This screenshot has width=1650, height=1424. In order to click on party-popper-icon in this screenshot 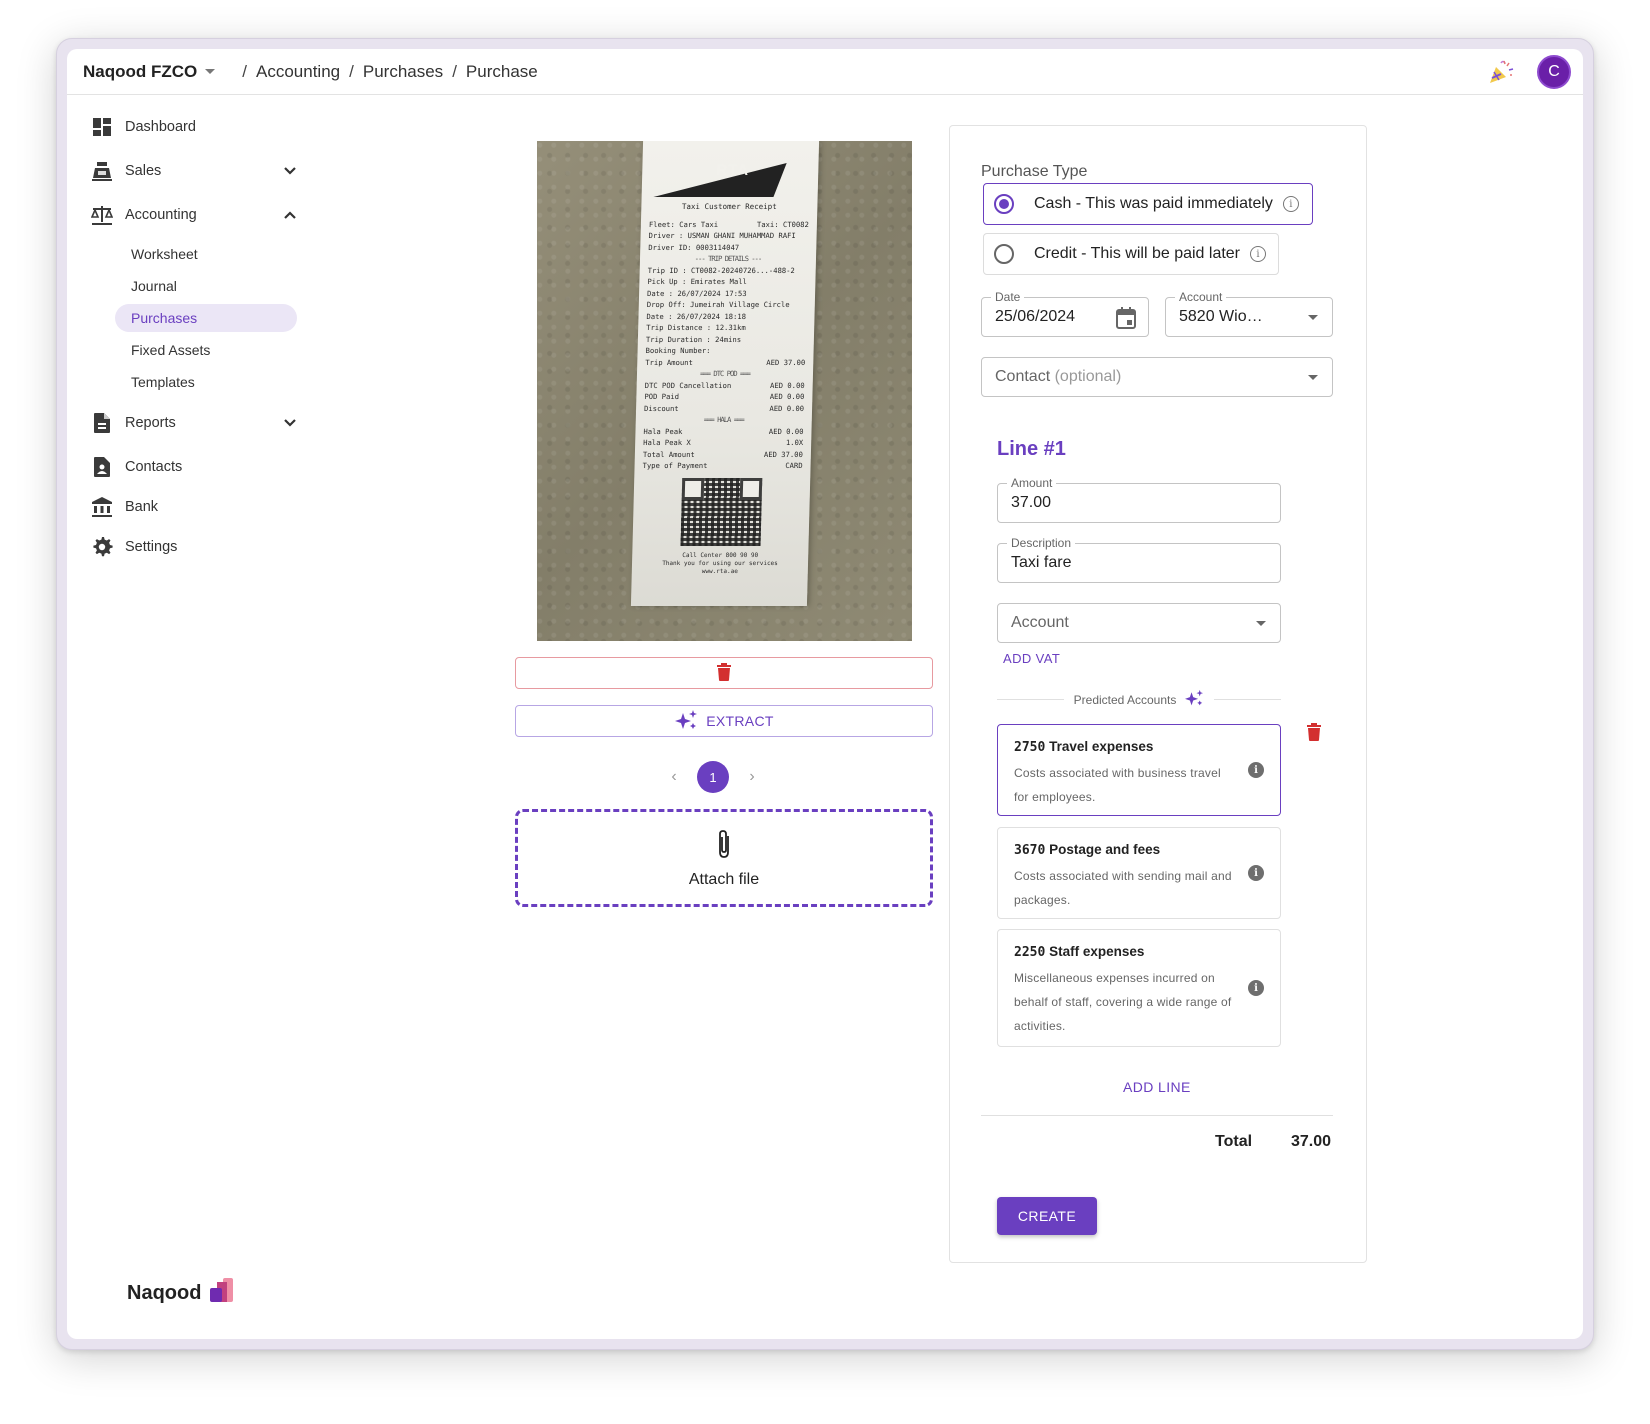, I will do `click(1501, 72)`.